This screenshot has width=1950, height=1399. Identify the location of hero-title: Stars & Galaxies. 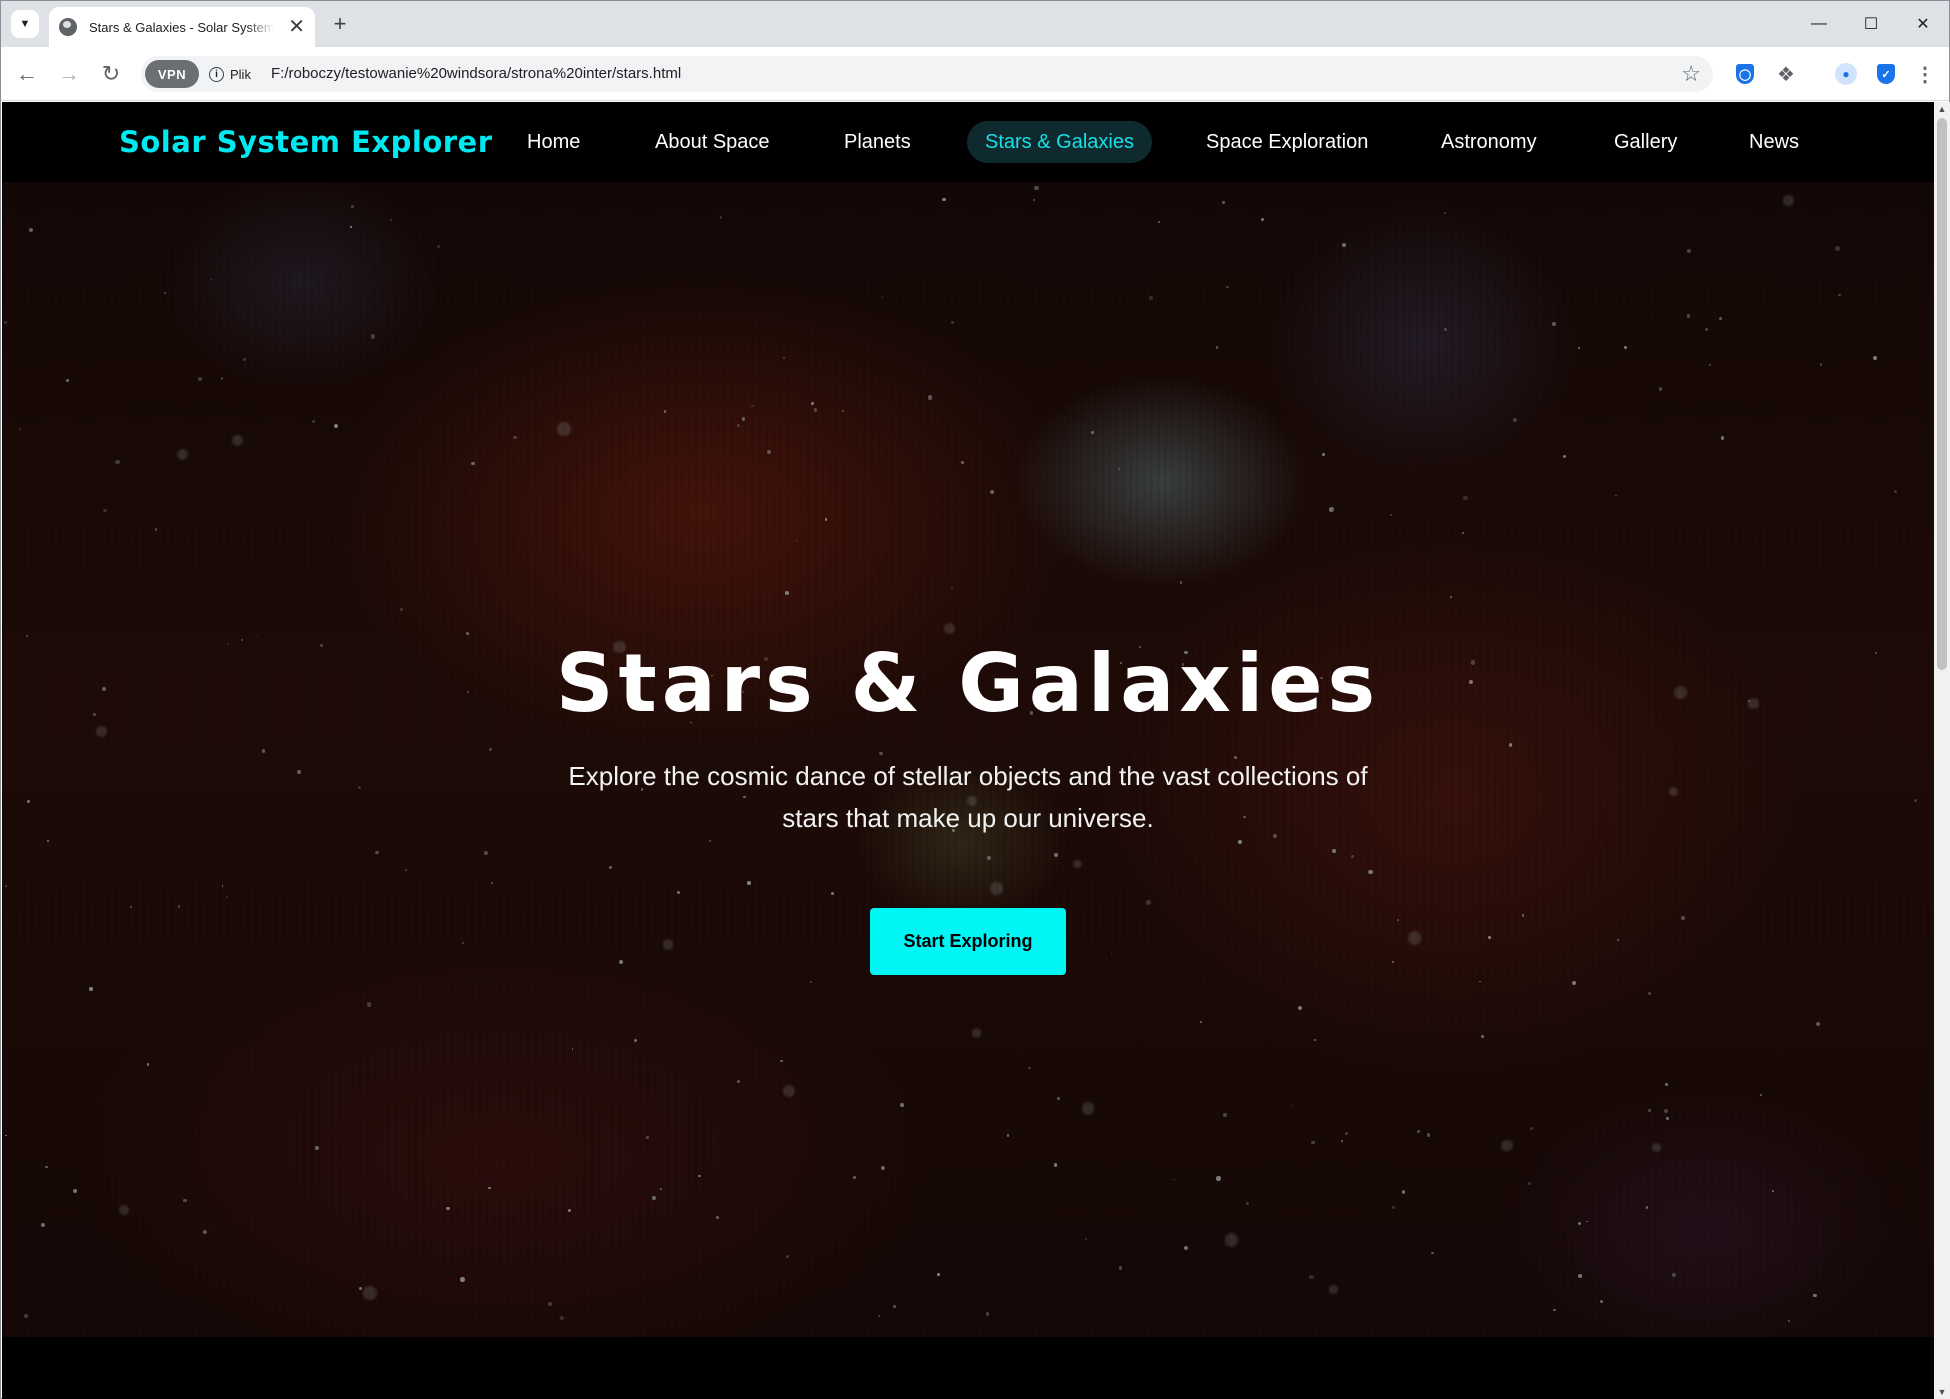
(968, 683).